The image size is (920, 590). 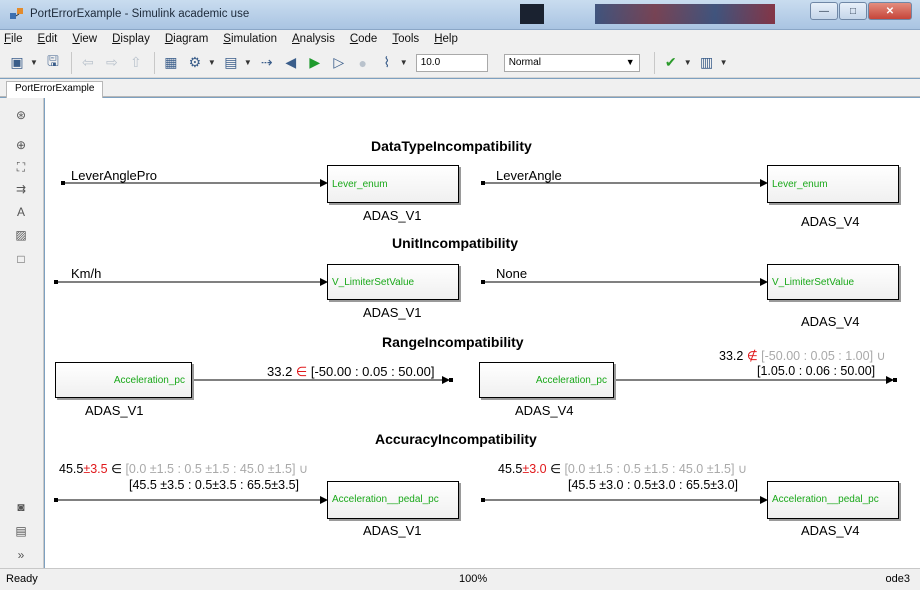 I want to click on close-button: ✕, so click(x=890, y=11).